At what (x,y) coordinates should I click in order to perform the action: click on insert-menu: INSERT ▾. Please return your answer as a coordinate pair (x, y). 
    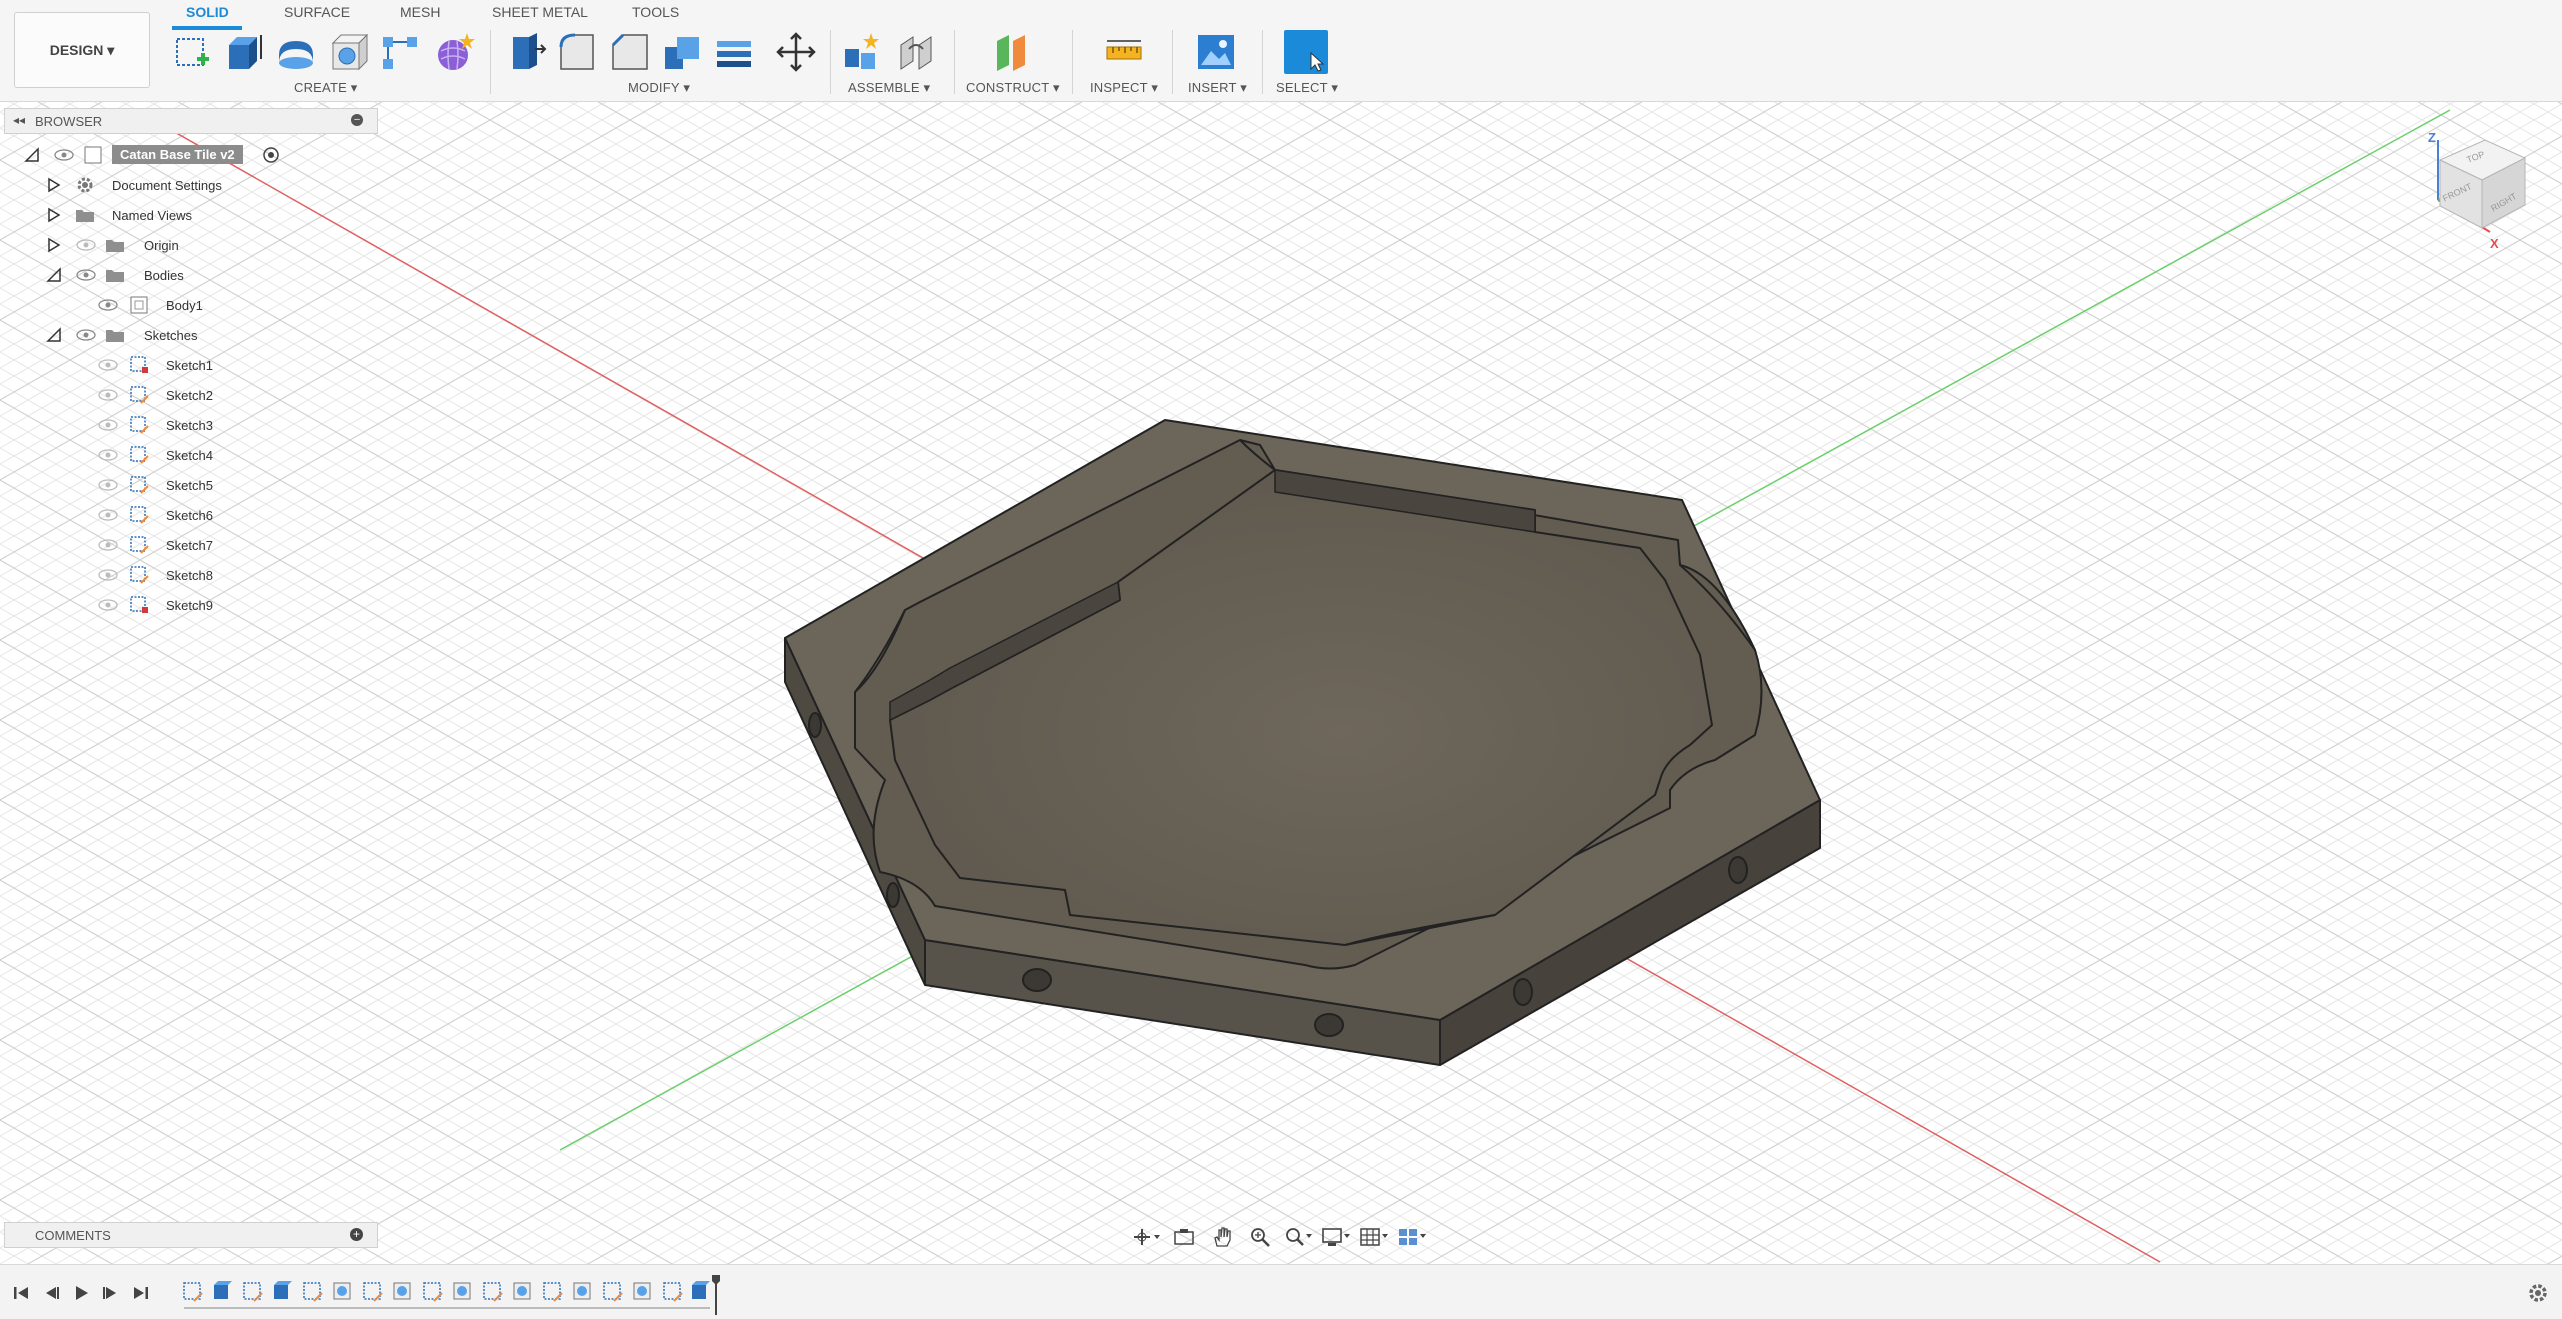
    Looking at the image, I should click on (1217, 88).